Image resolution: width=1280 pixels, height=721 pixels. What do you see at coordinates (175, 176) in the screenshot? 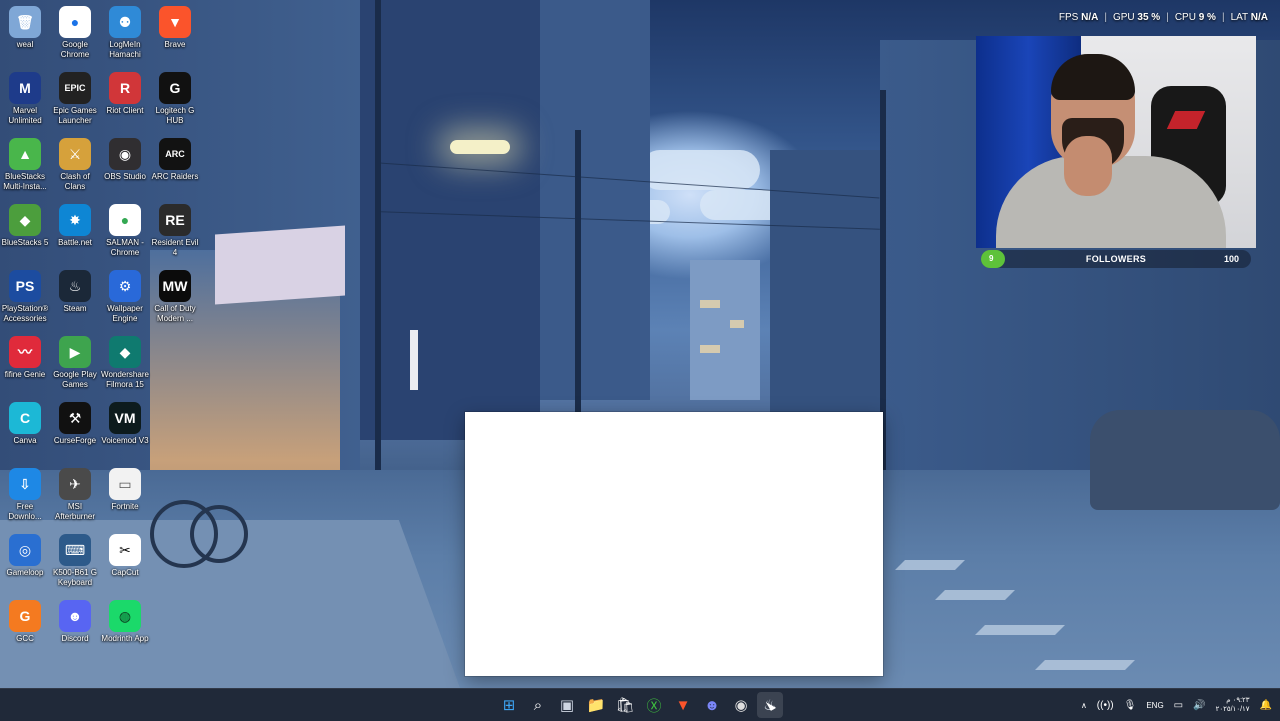
I see `desktop-icon-label: ARC Raiders` at bounding box center [175, 176].